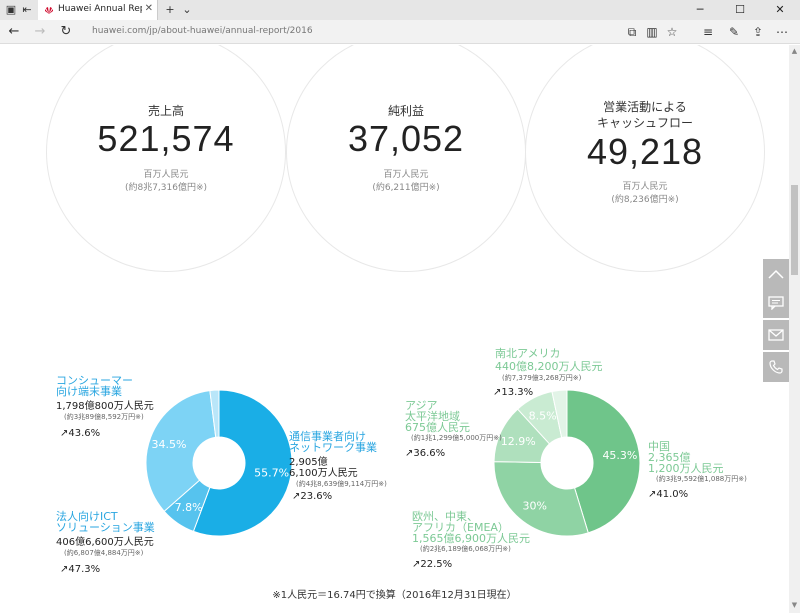  I want to click on more-icon: ⋯, so click(782, 32).